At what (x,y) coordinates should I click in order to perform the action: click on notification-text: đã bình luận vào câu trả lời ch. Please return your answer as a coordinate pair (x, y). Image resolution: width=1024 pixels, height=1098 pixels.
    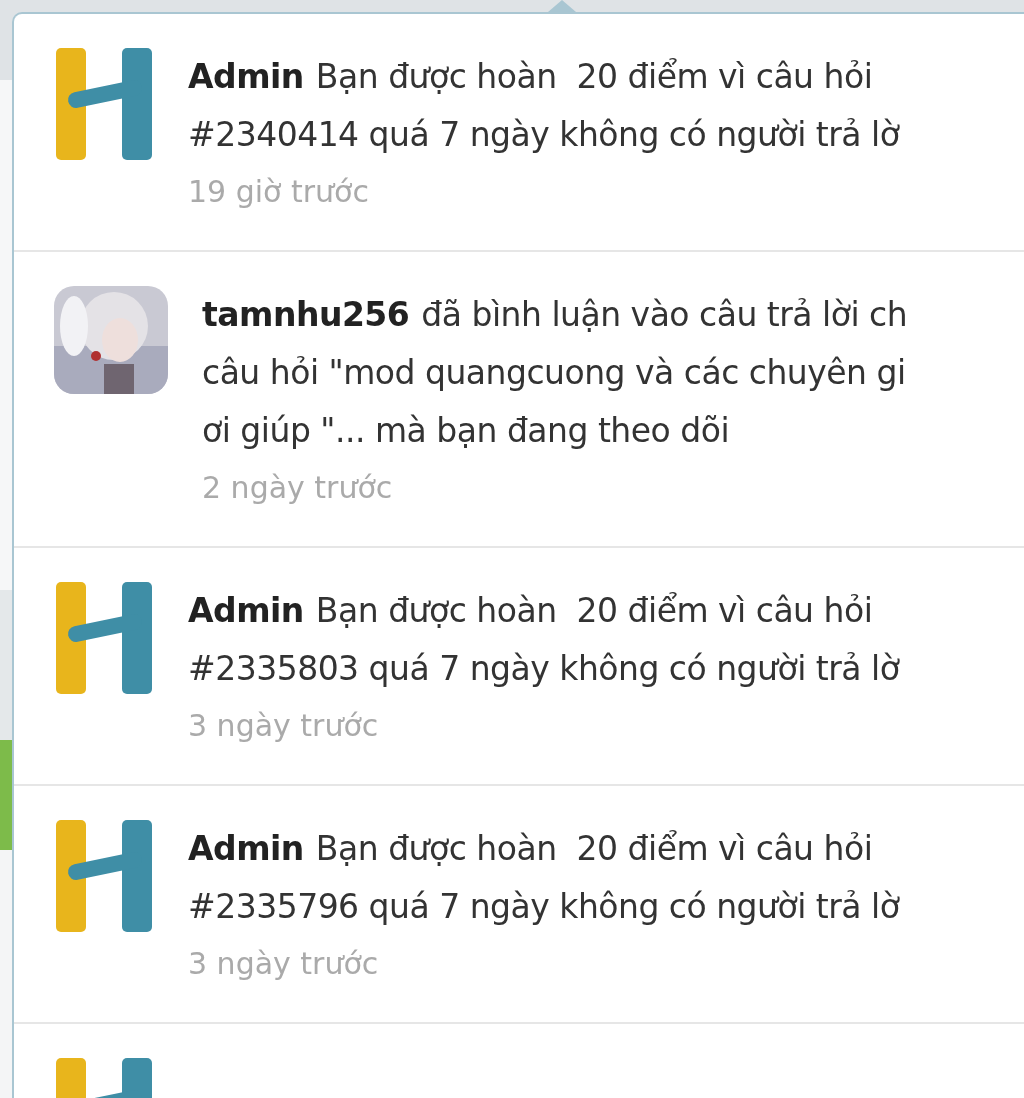
    Looking at the image, I should click on (664, 314).